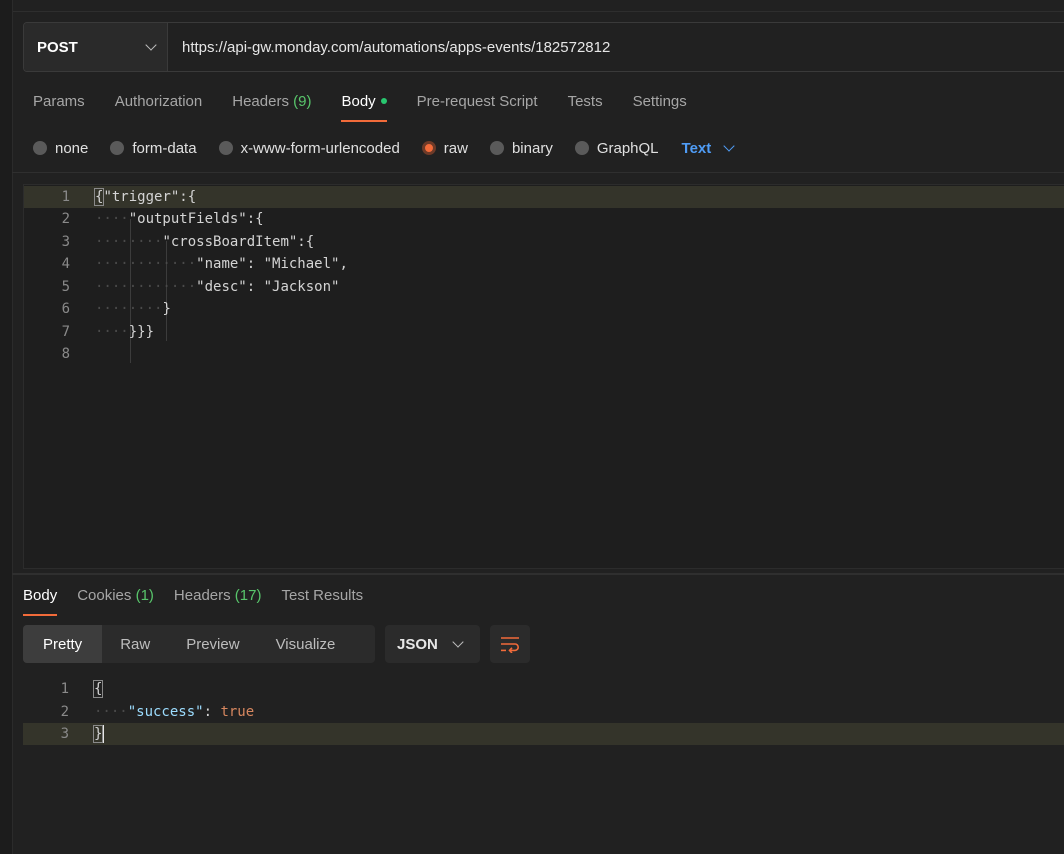  I want to click on tab-headers: Headers (9), so click(271, 107).